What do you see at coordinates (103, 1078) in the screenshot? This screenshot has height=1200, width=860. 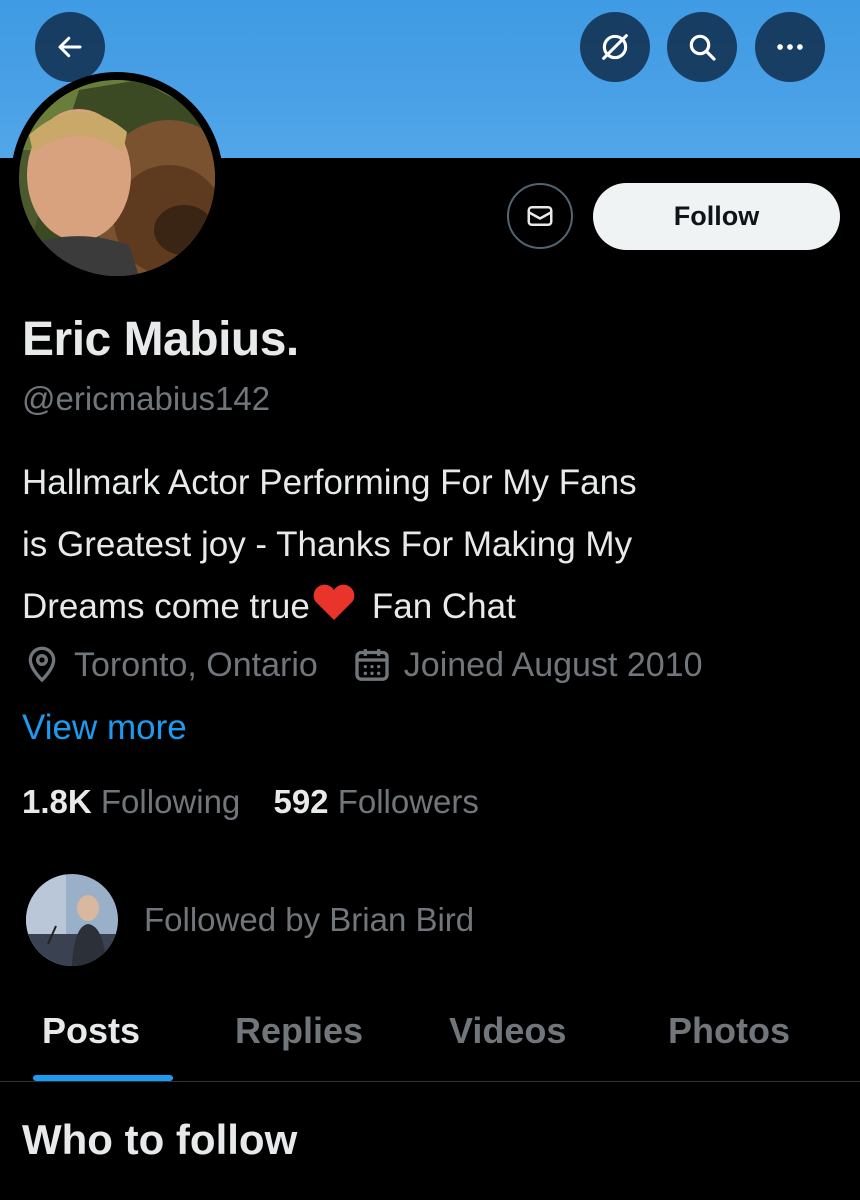 I see `active-tab-indicator` at bounding box center [103, 1078].